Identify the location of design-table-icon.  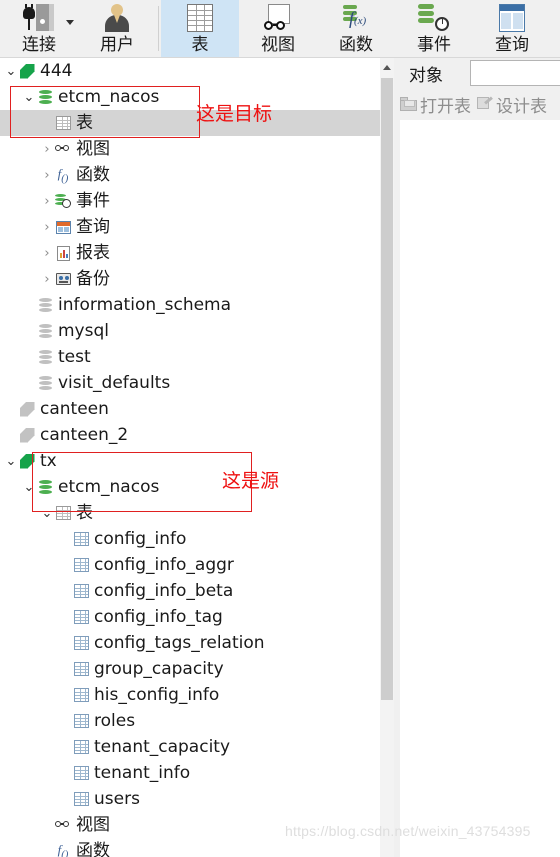
(485, 103).